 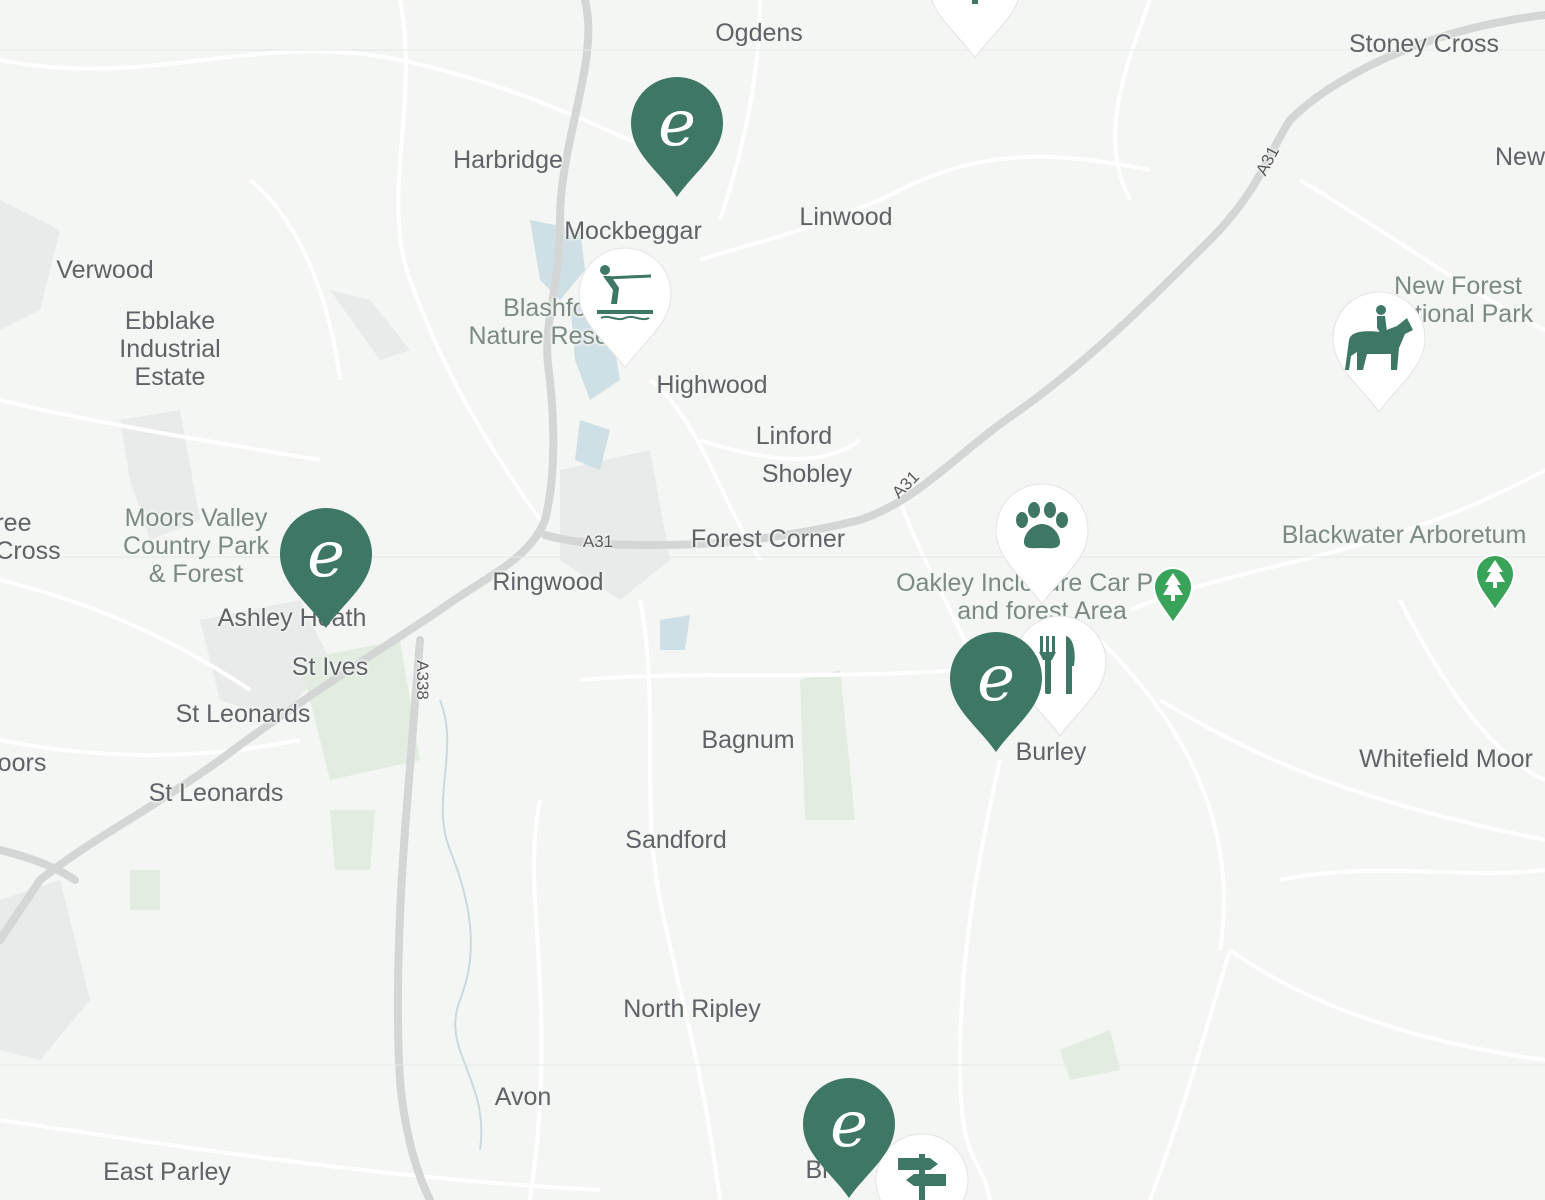 I want to click on place-label-mockbeggar: Mockbeggar, so click(x=633, y=231).